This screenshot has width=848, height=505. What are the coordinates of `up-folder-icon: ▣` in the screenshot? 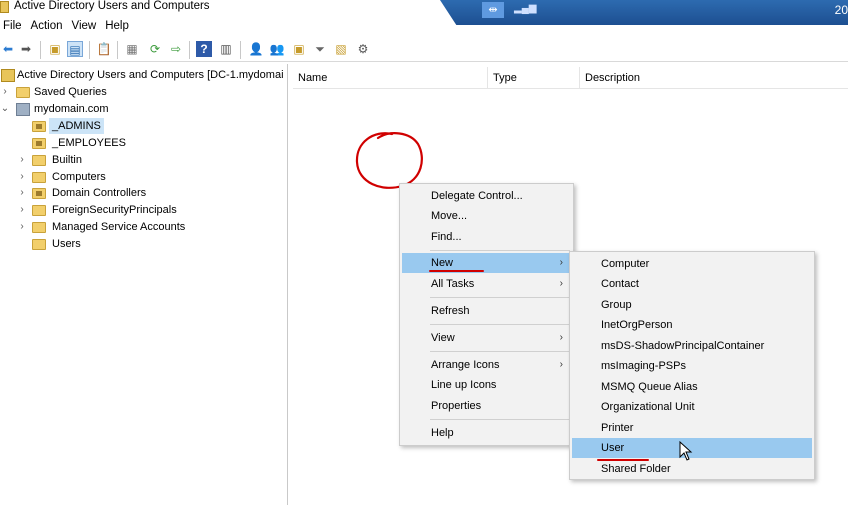 It's located at (55, 49).